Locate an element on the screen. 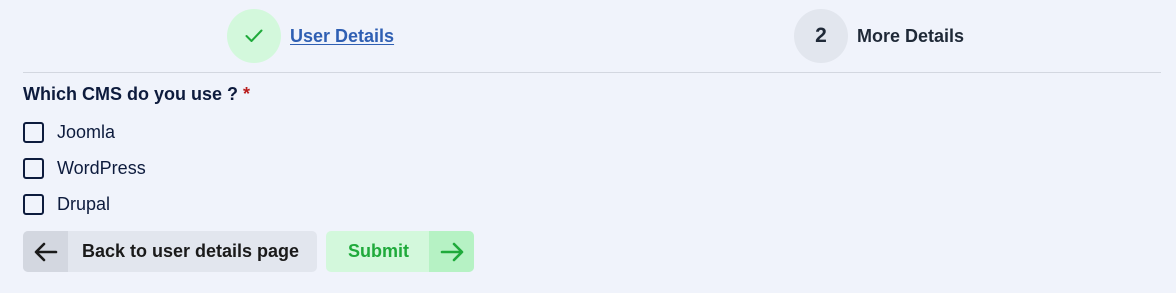  step-complete-circle is located at coordinates (254, 36).